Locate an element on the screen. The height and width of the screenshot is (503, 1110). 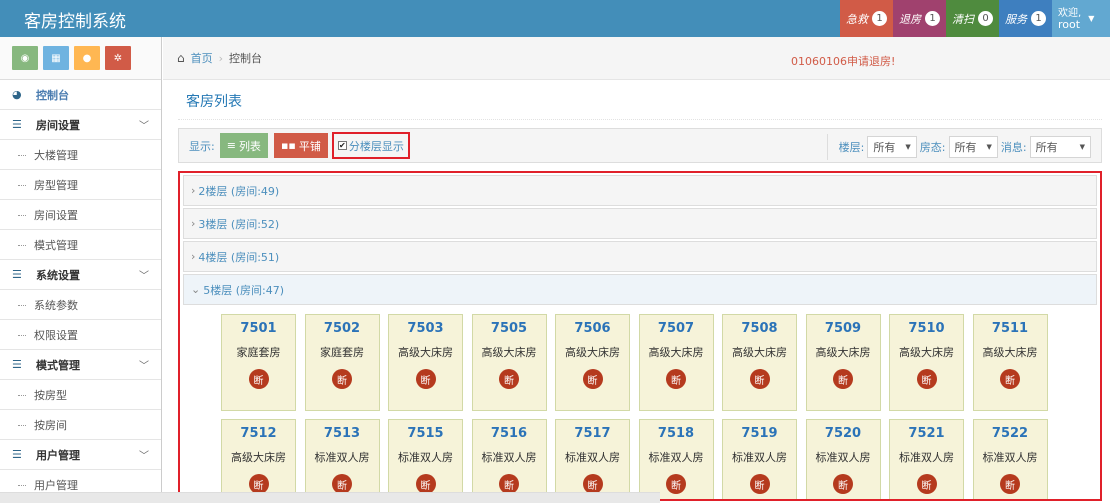
floor-2-header: › 2楼层 (房间:49) is located at coordinates (640, 190).